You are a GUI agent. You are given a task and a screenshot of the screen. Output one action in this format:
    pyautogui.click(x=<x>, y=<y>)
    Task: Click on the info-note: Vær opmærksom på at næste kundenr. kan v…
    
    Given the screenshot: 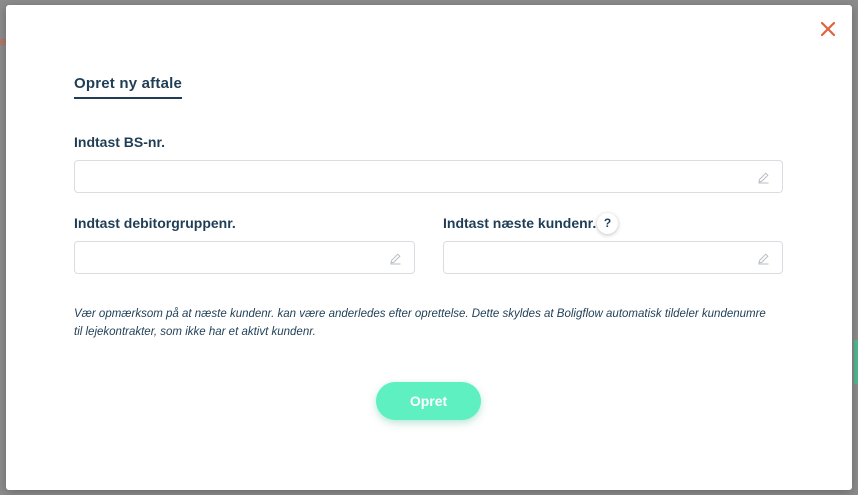 What is the action you would take?
    pyautogui.click(x=420, y=323)
    